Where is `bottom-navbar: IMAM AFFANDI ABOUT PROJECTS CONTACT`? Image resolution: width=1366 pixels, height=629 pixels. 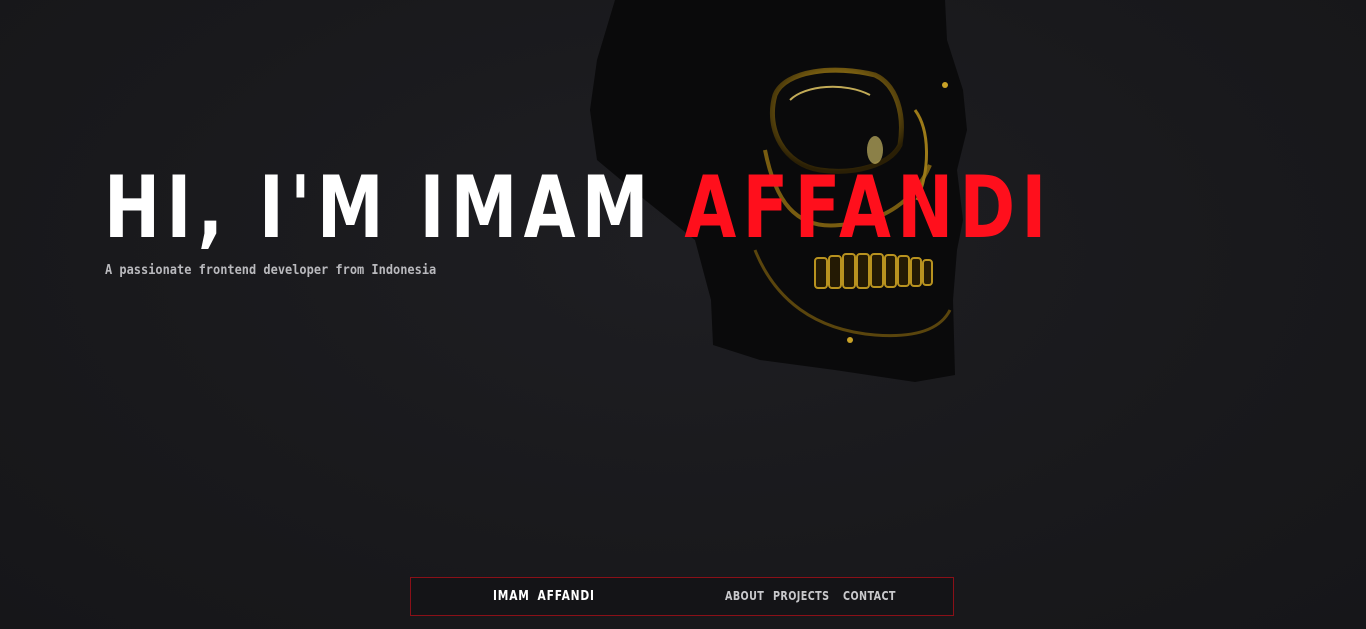
bottom-navbar: IMAM AFFANDI ABOUT PROJECTS CONTACT is located at coordinates (682, 596).